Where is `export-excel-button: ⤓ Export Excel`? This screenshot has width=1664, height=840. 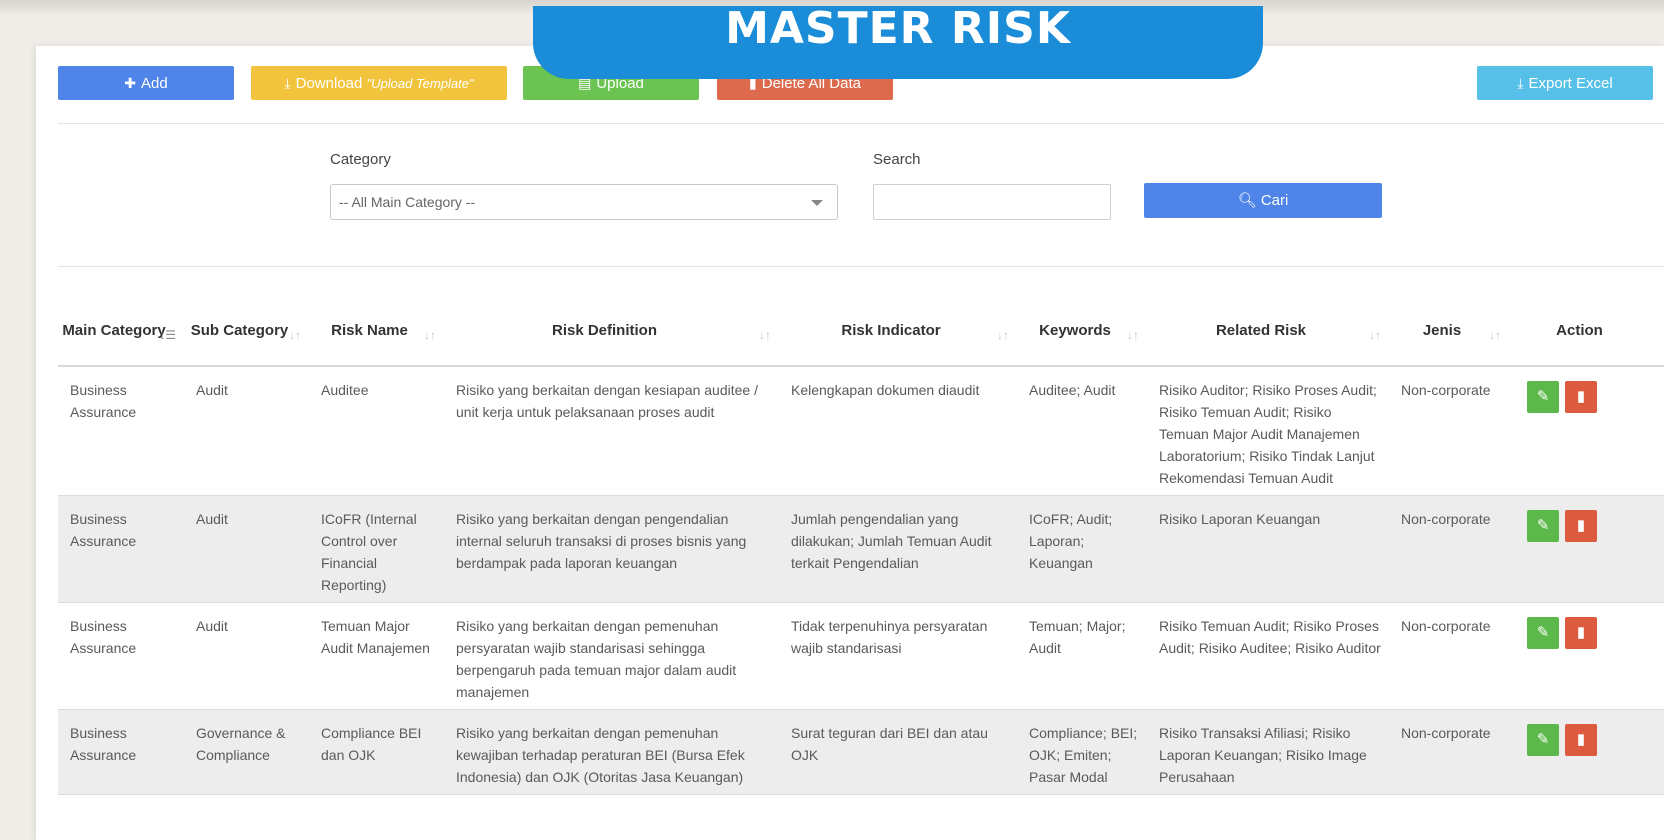
export-excel-button: ⤓ Export Excel is located at coordinates (1565, 83).